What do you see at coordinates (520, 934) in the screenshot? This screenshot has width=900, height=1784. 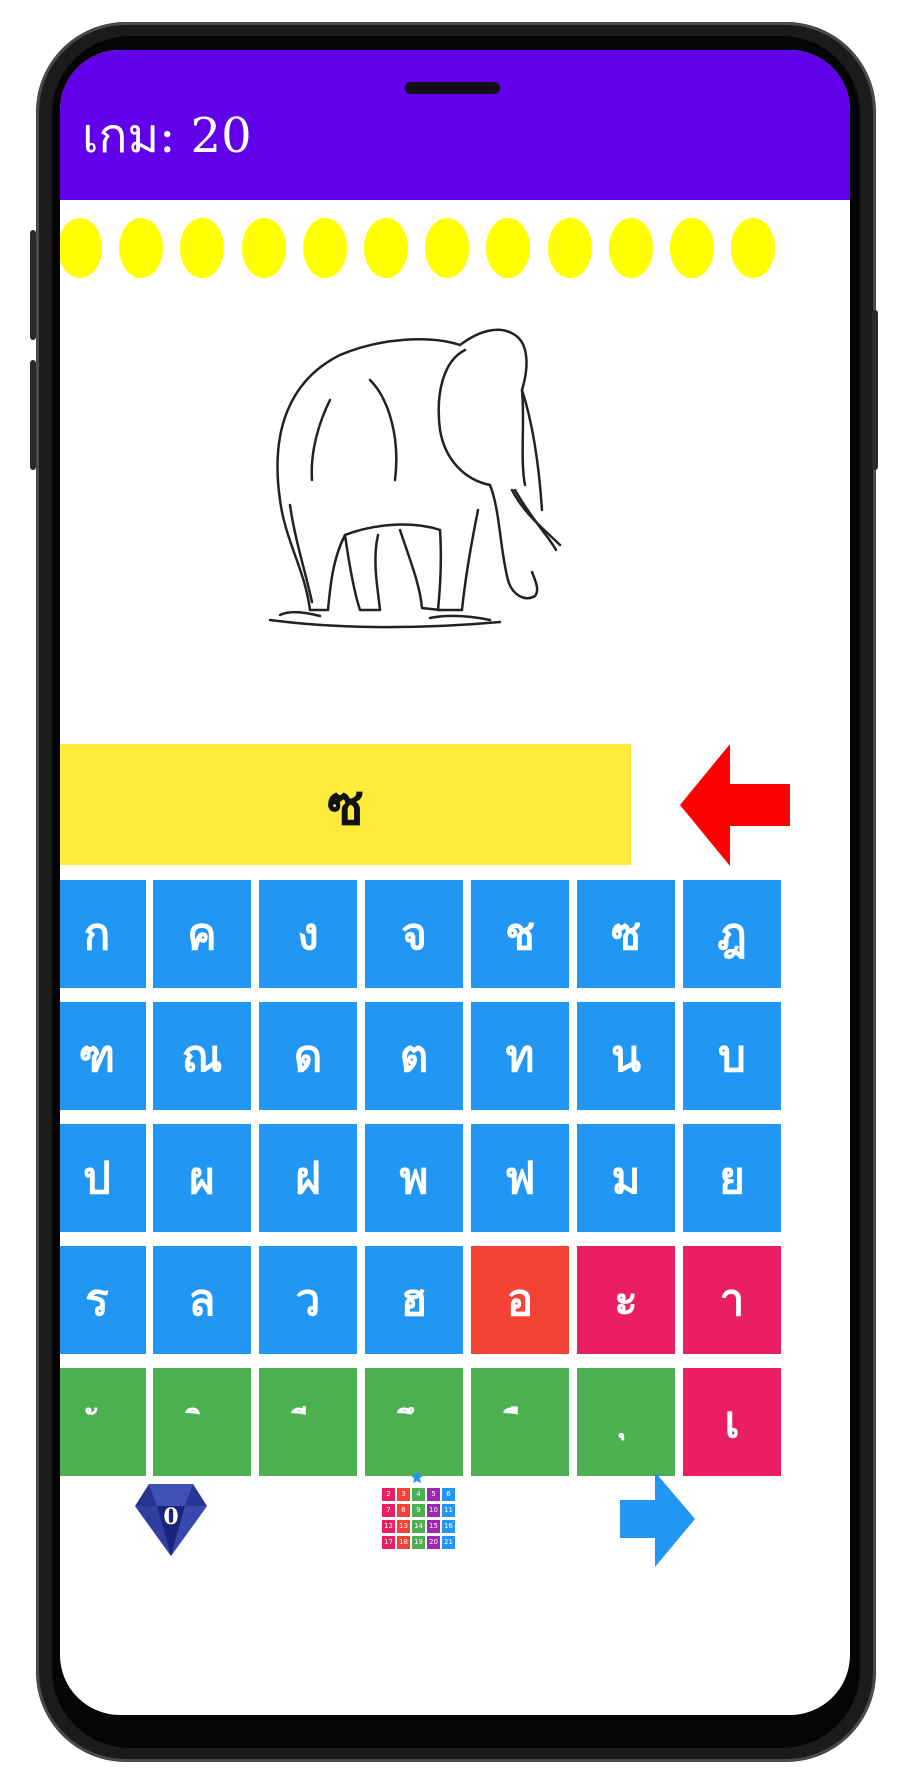 I see `key-letter: ช` at bounding box center [520, 934].